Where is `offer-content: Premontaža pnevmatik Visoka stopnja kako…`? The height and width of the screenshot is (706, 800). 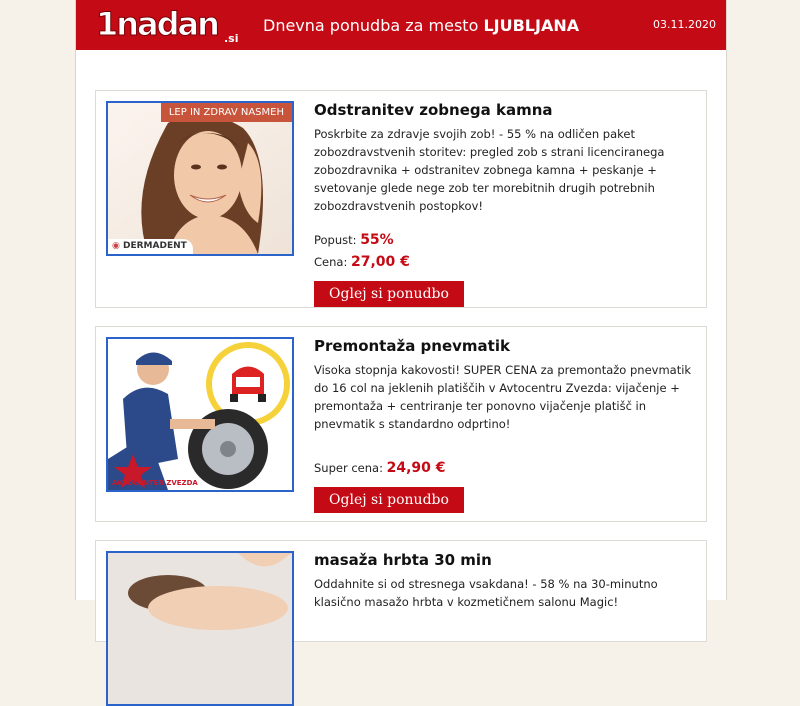
offer-content: Premontaža pnevmatik Visoka stopnja kako… is located at coordinates (506, 425).